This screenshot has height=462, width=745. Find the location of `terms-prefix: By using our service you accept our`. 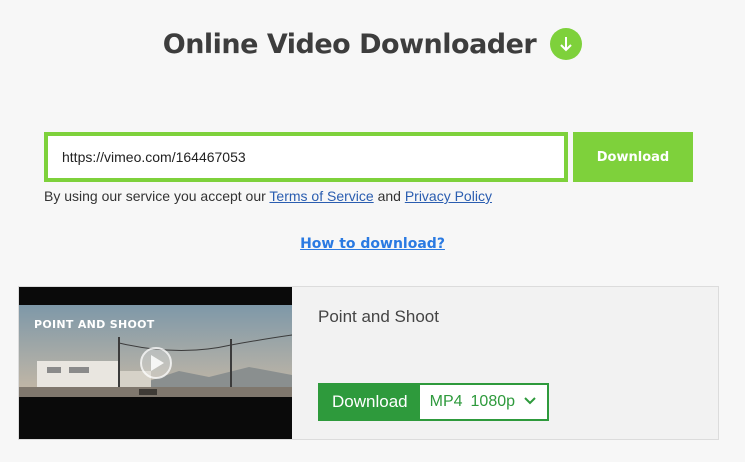

terms-prefix: By using our service you accept our is located at coordinates (155, 196).